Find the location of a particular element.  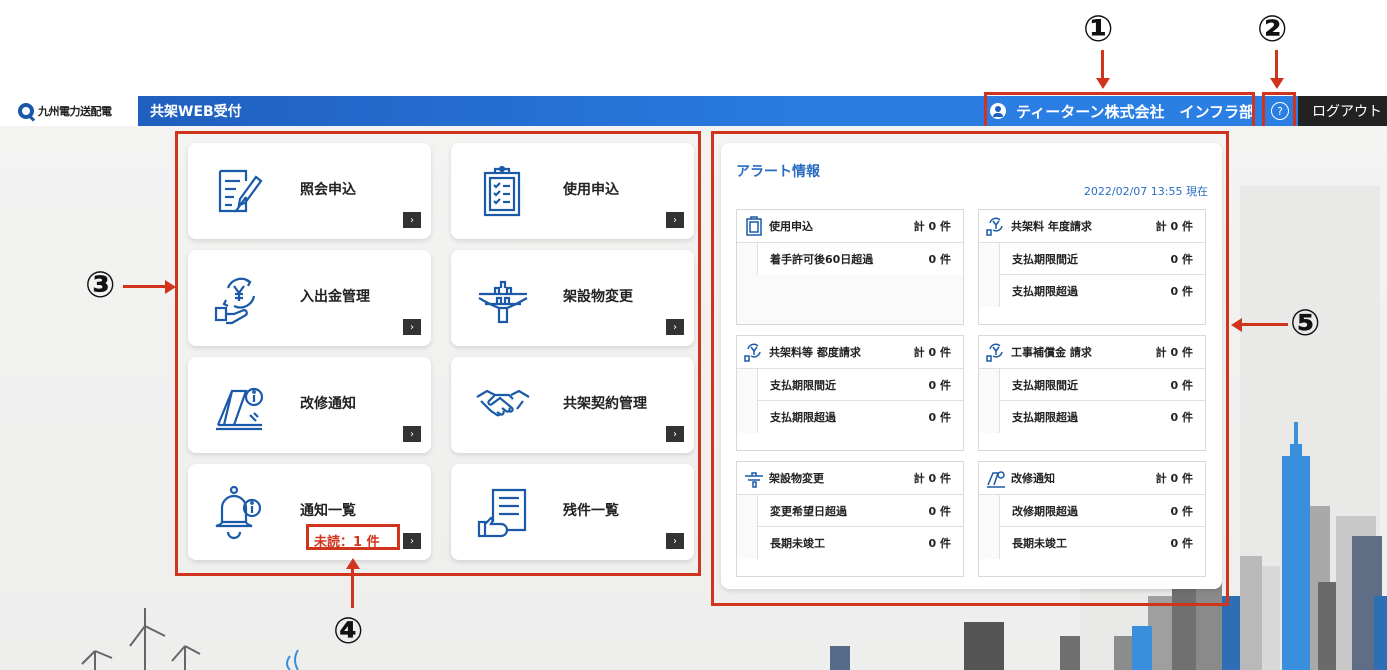

alert-group-structure-change: 架設物変更 計 0 件 変更希望日超過 0 件 長期未竣工 0 件 is located at coordinates (850, 519).